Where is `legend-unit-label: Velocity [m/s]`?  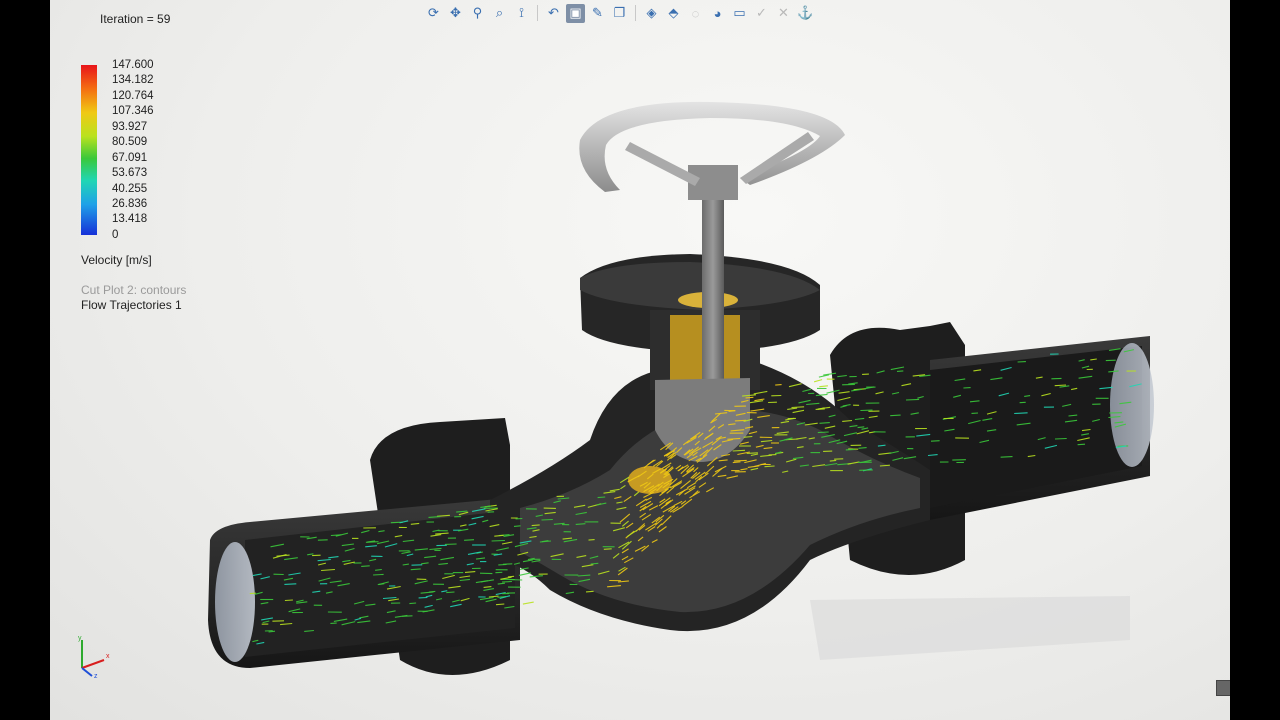
legend-unit-label: Velocity [m/s] is located at coordinates (116, 260).